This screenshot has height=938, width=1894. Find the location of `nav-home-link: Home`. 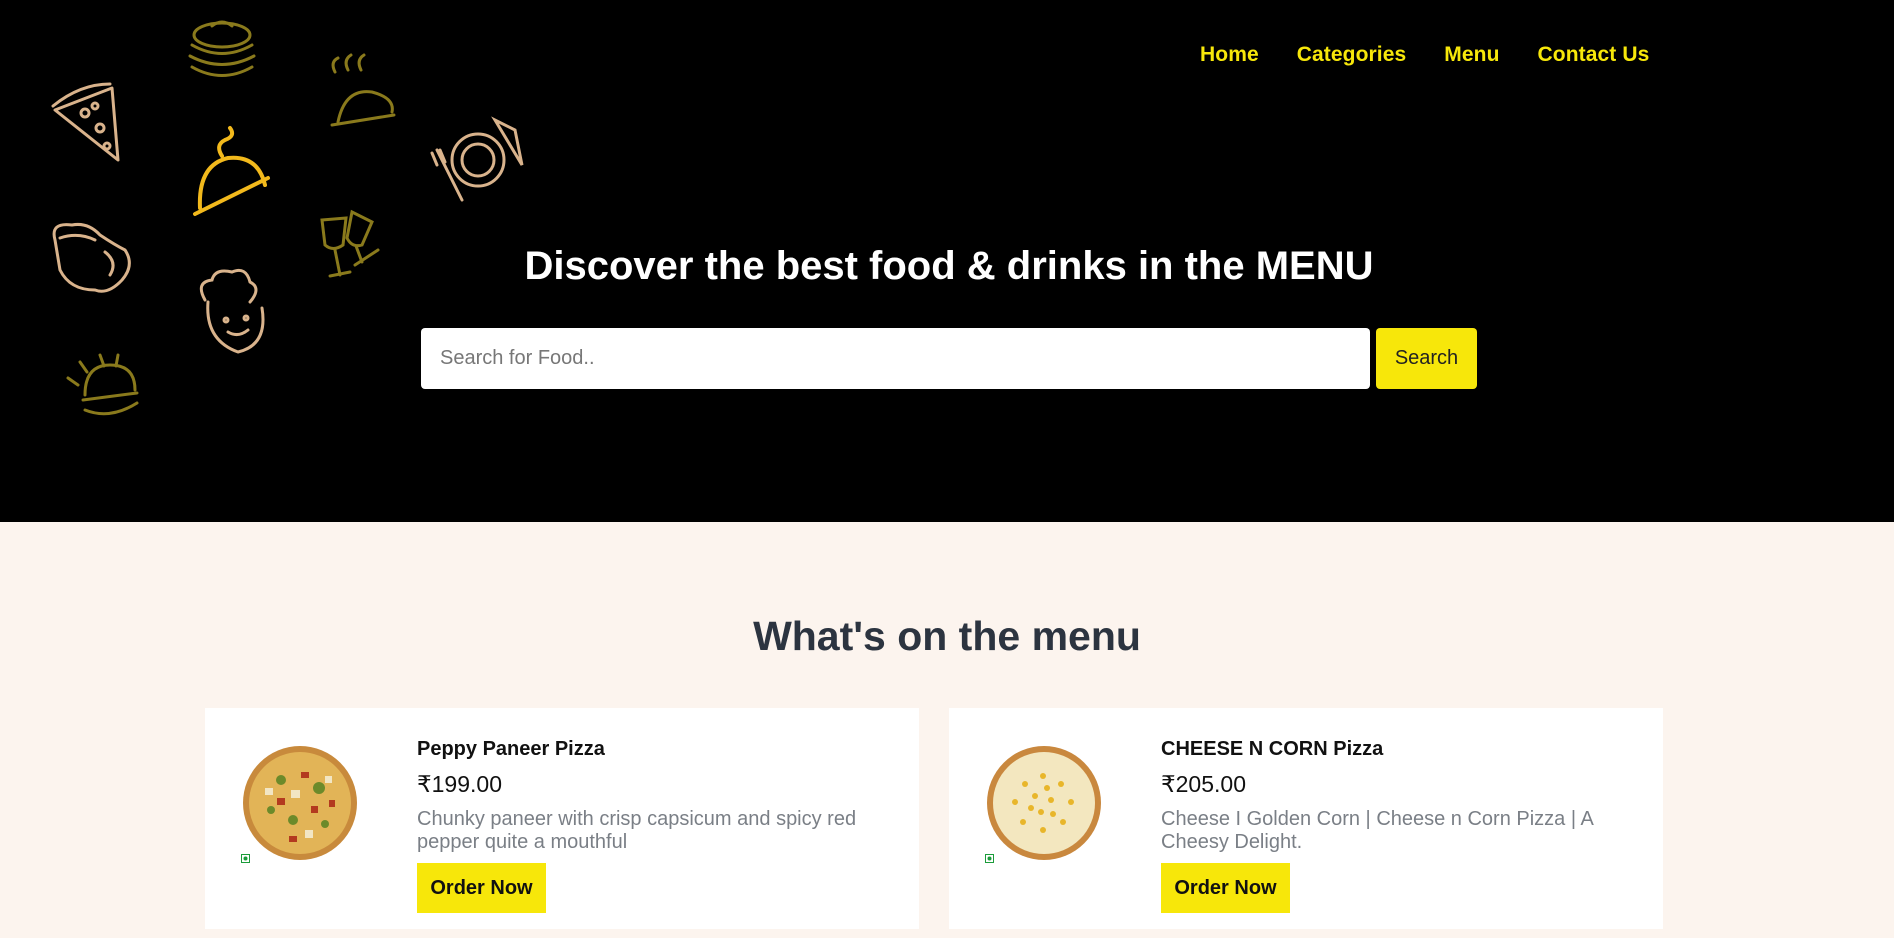

nav-home-link: Home is located at coordinates (1229, 55).